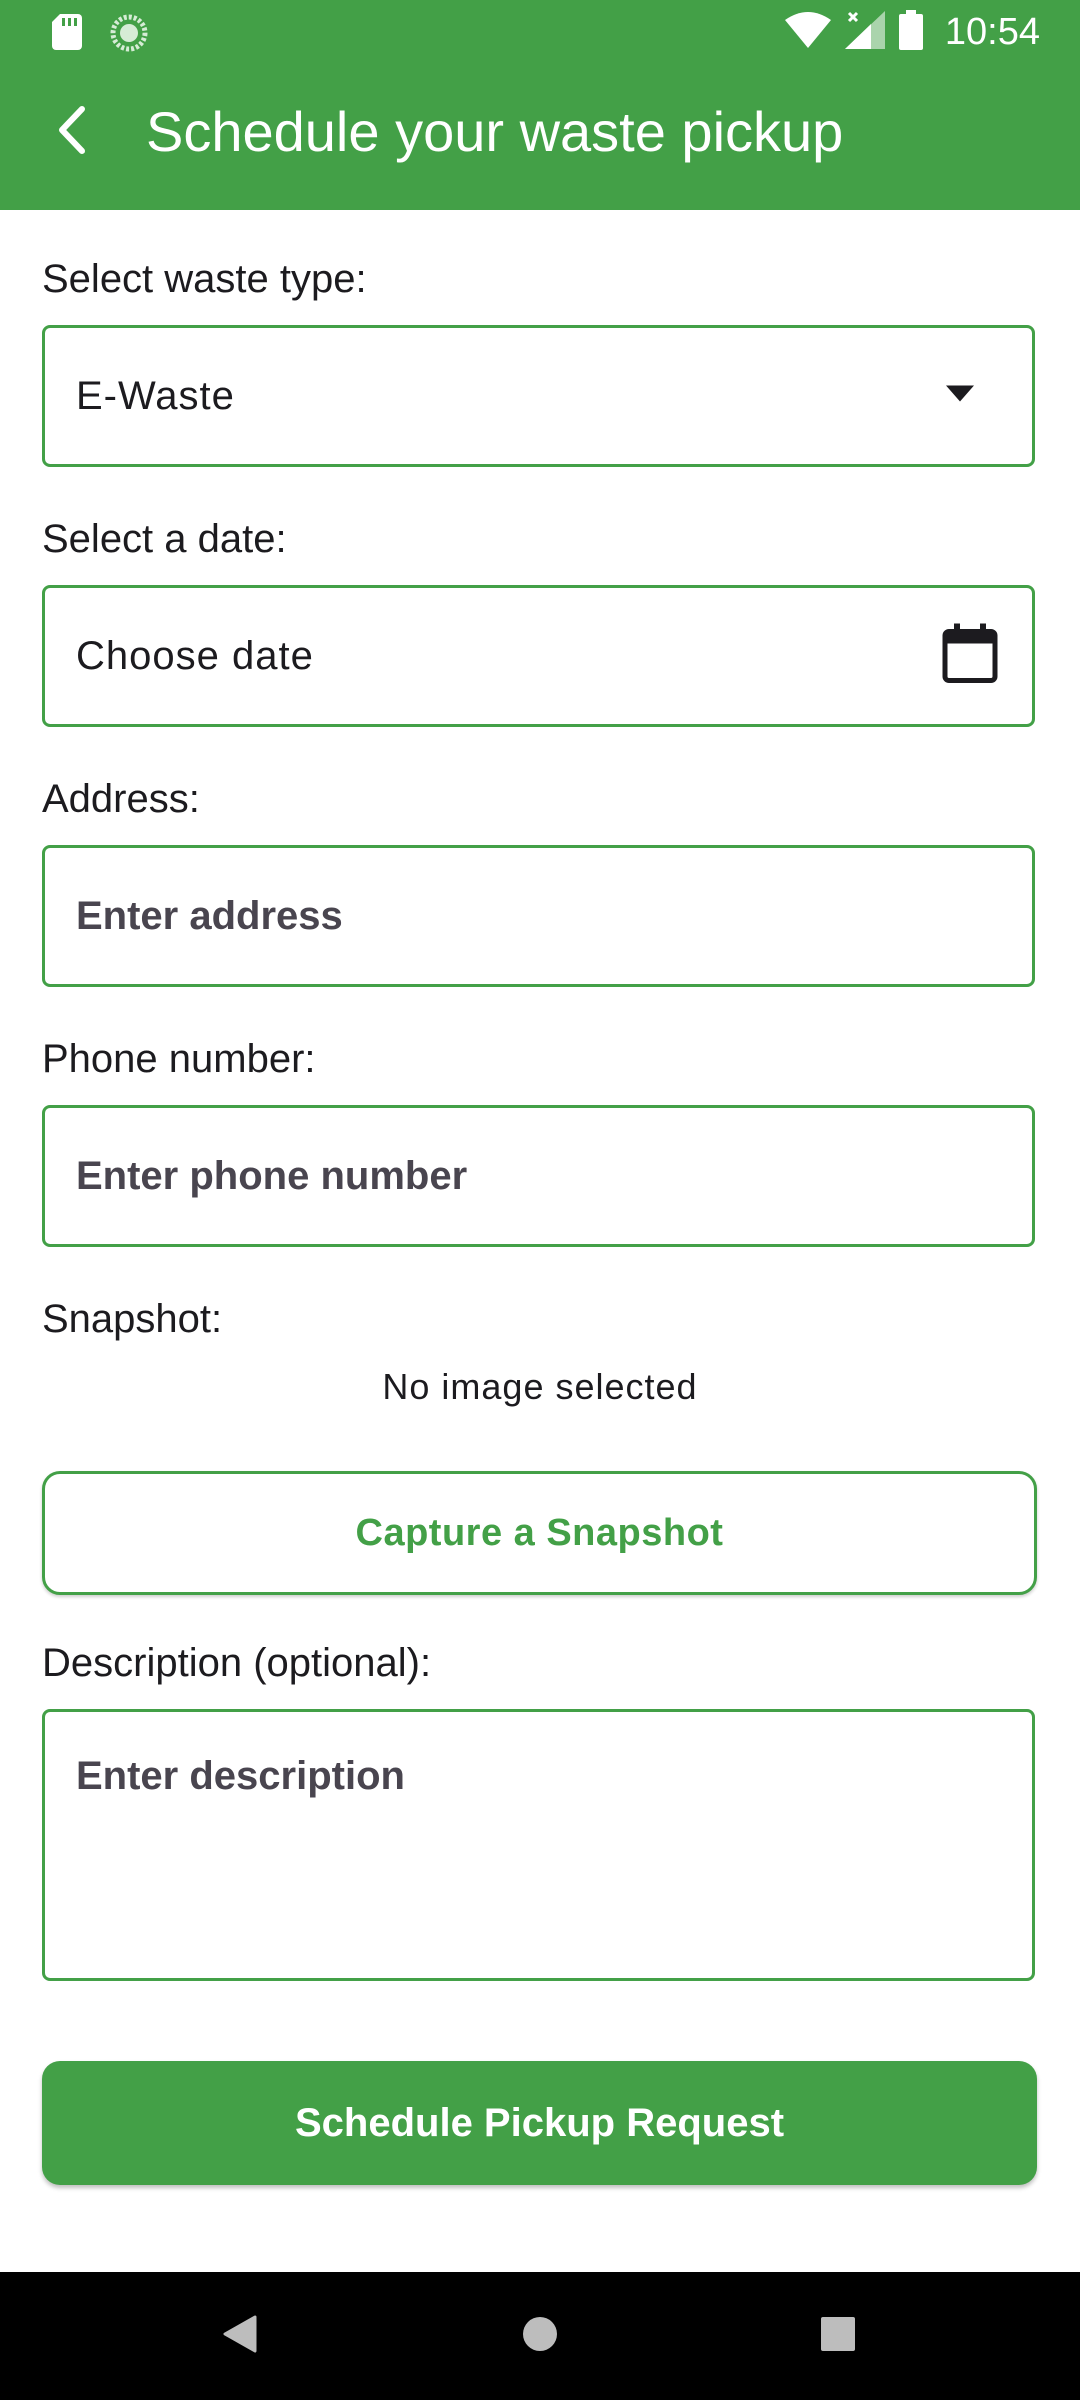 This screenshot has height=2400, width=1080. Describe the element at coordinates (204, 279) in the screenshot. I see `waste-type-label: Select waste type:` at that location.